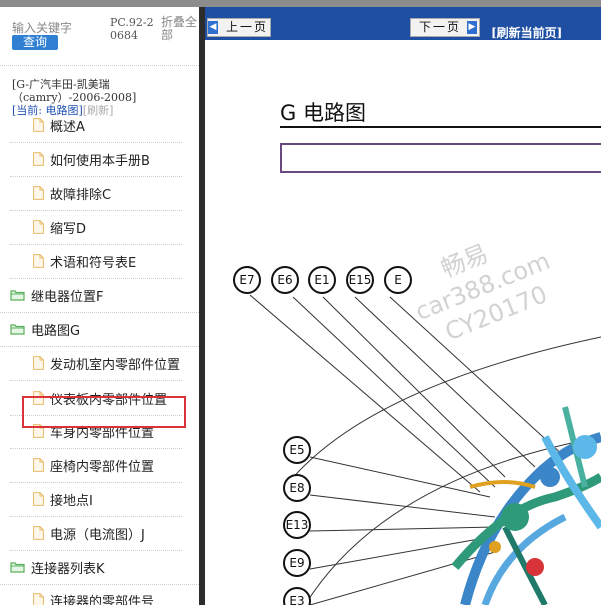  What do you see at coordinates (322, 280) in the screenshot?
I see `connector-label: E1` at bounding box center [322, 280].